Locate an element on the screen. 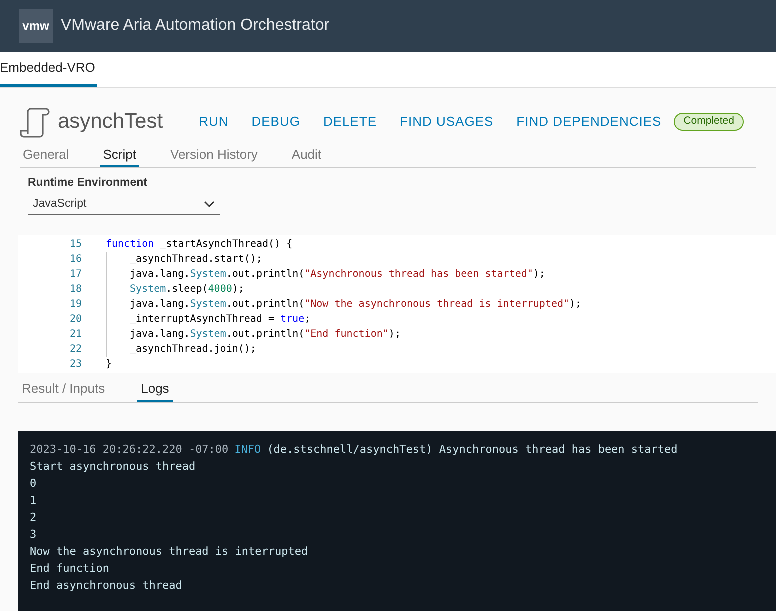  field-label: Runtime Environment is located at coordinates (88, 183).